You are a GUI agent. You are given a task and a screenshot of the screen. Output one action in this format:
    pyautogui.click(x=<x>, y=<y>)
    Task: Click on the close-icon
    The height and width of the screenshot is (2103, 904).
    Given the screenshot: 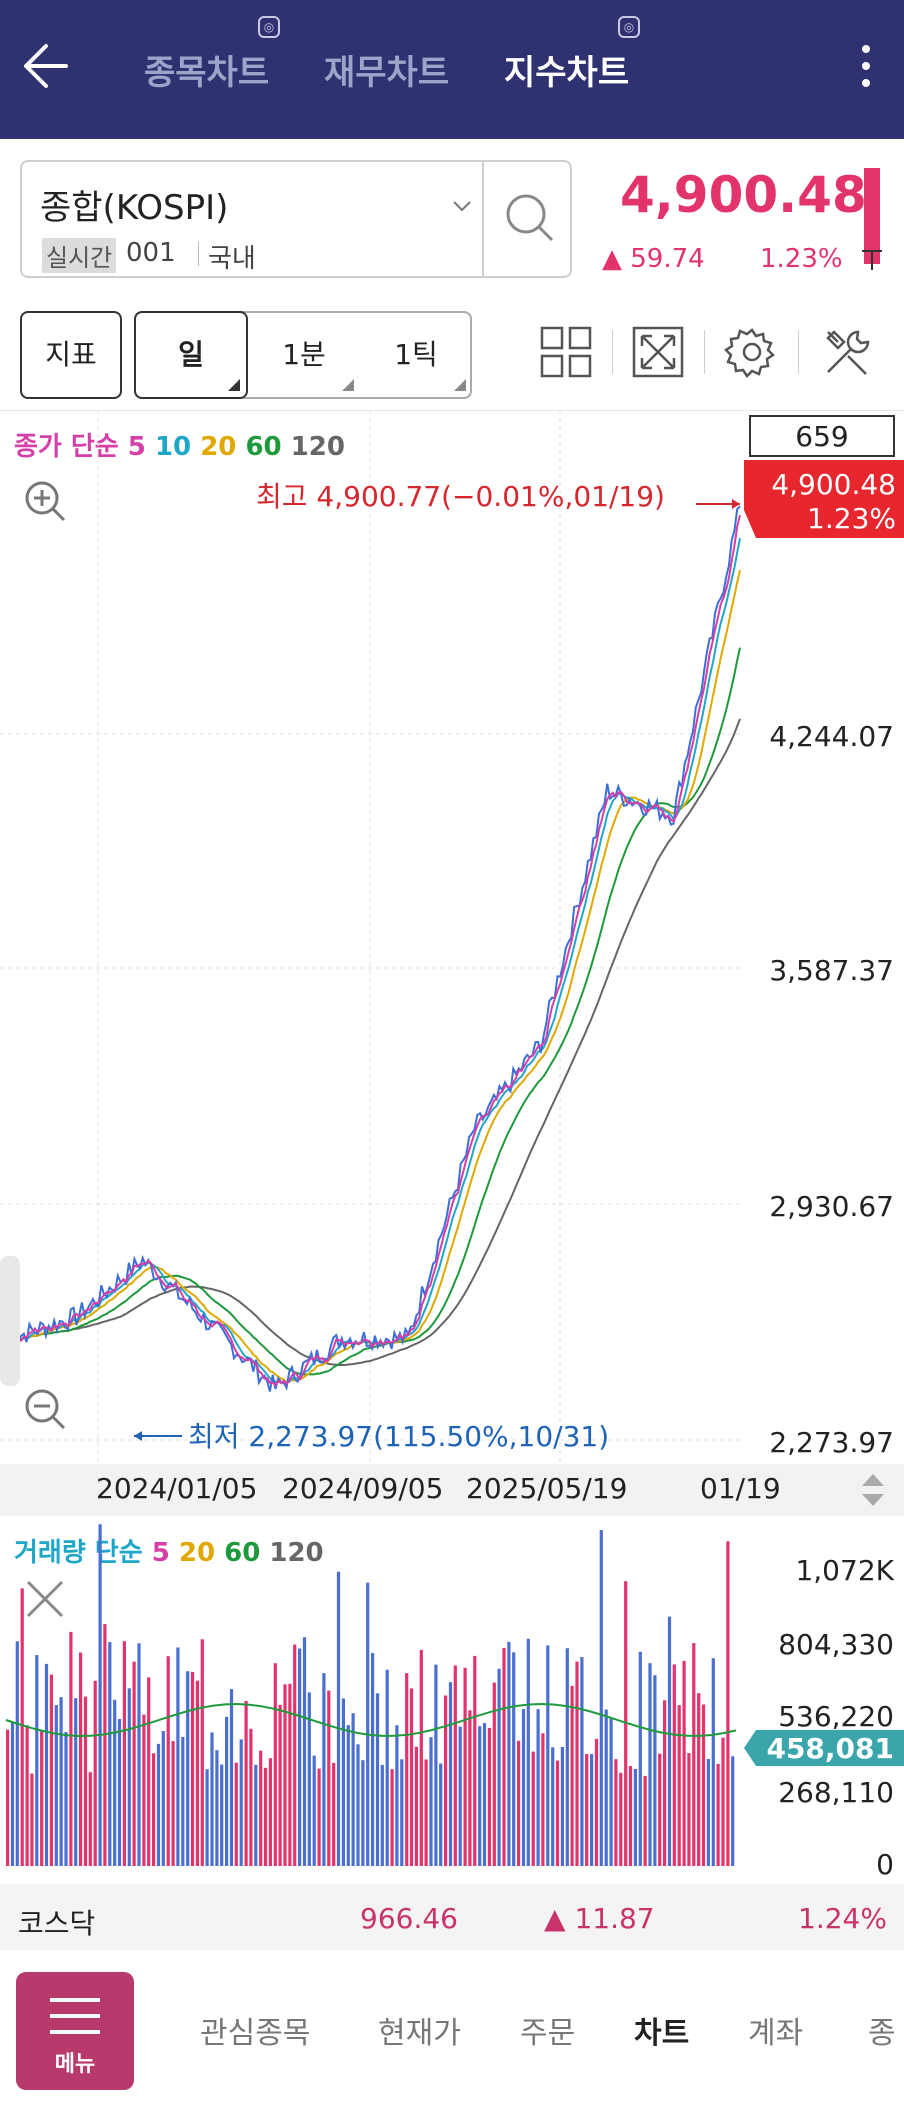 What is the action you would take?
    pyautogui.click(x=45, y=1599)
    